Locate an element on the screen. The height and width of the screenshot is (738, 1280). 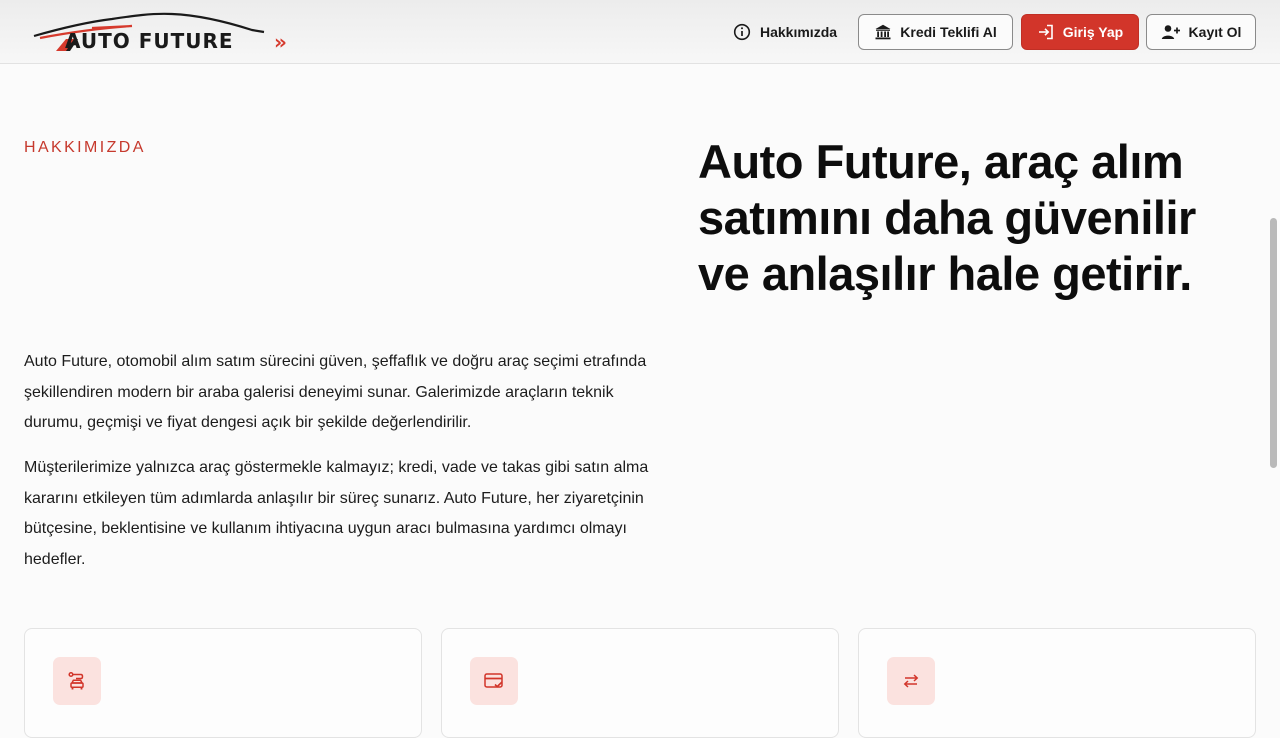
logo-arrows: » is located at coordinates (280, 42).